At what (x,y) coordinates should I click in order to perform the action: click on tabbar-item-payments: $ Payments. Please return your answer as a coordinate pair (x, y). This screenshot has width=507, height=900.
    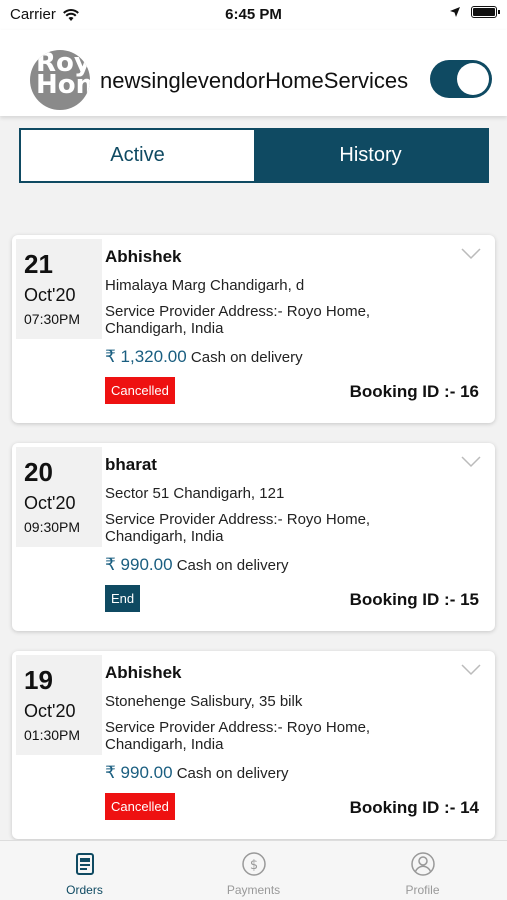
    Looking at the image, I should click on (253, 870).